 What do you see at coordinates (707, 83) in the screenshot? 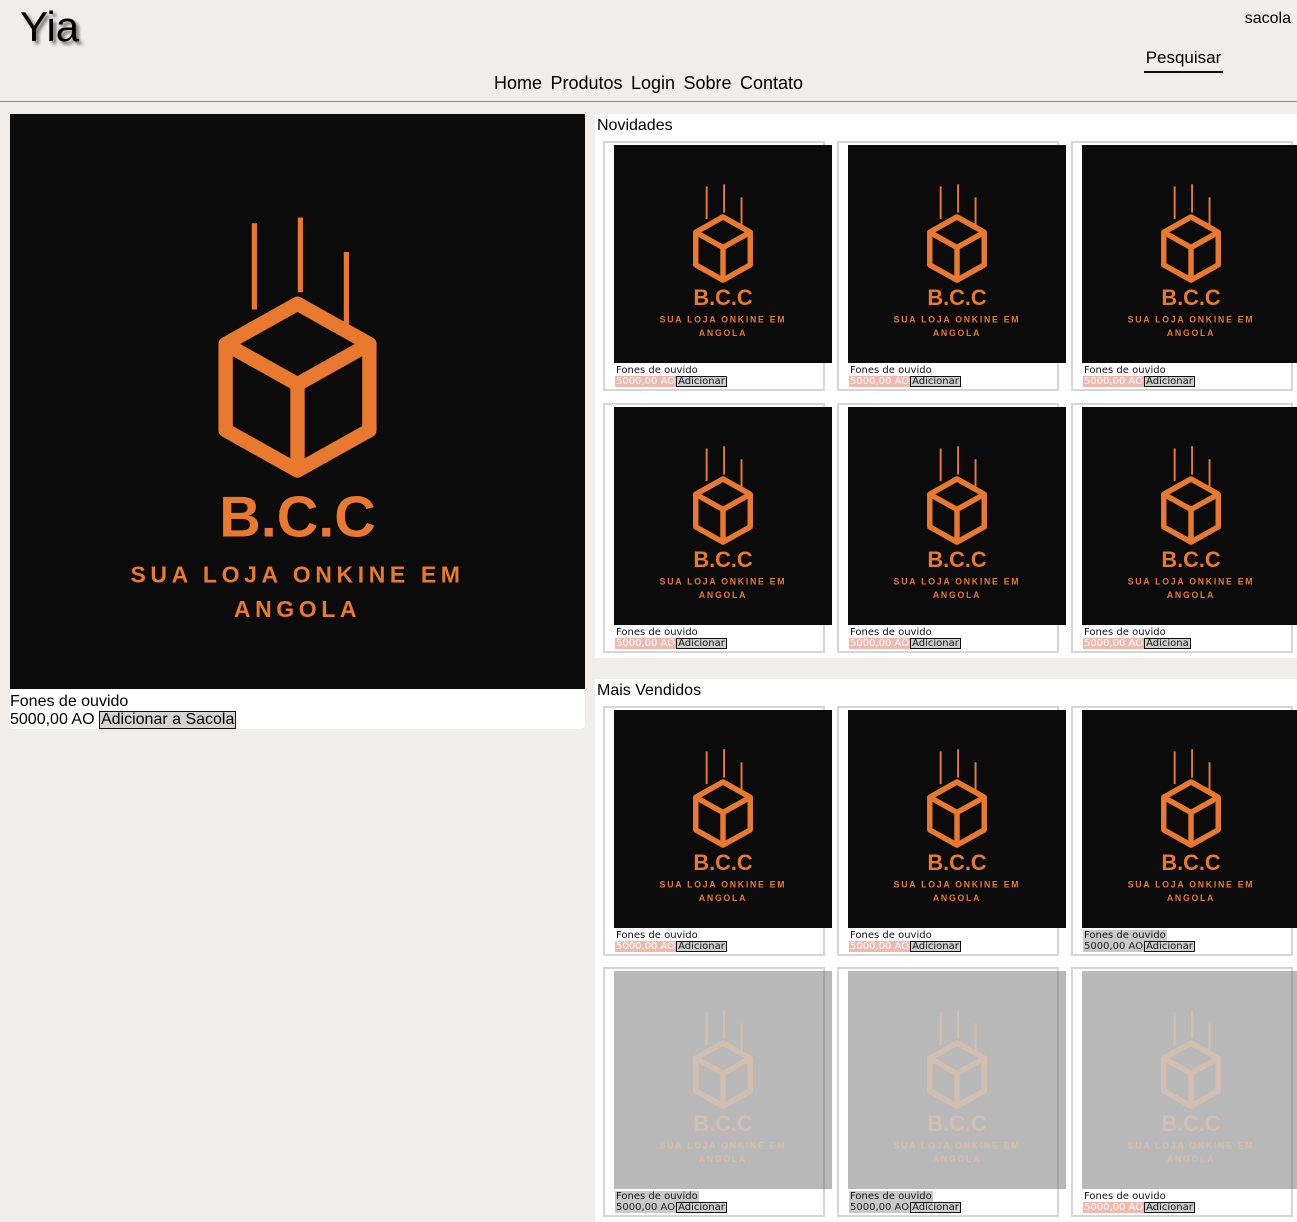
I see `nav-sobre: Sobre` at bounding box center [707, 83].